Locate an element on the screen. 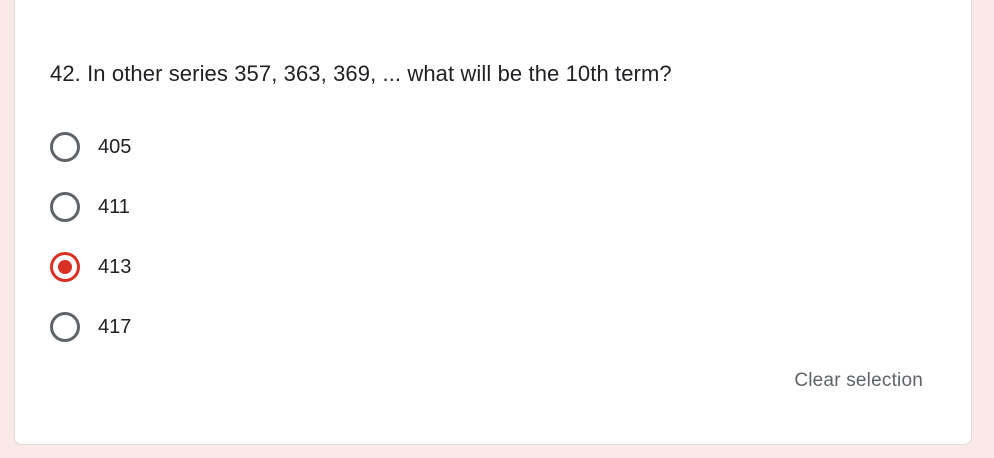 The image size is (994, 458). option-417: 417 is located at coordinates (90, 327).